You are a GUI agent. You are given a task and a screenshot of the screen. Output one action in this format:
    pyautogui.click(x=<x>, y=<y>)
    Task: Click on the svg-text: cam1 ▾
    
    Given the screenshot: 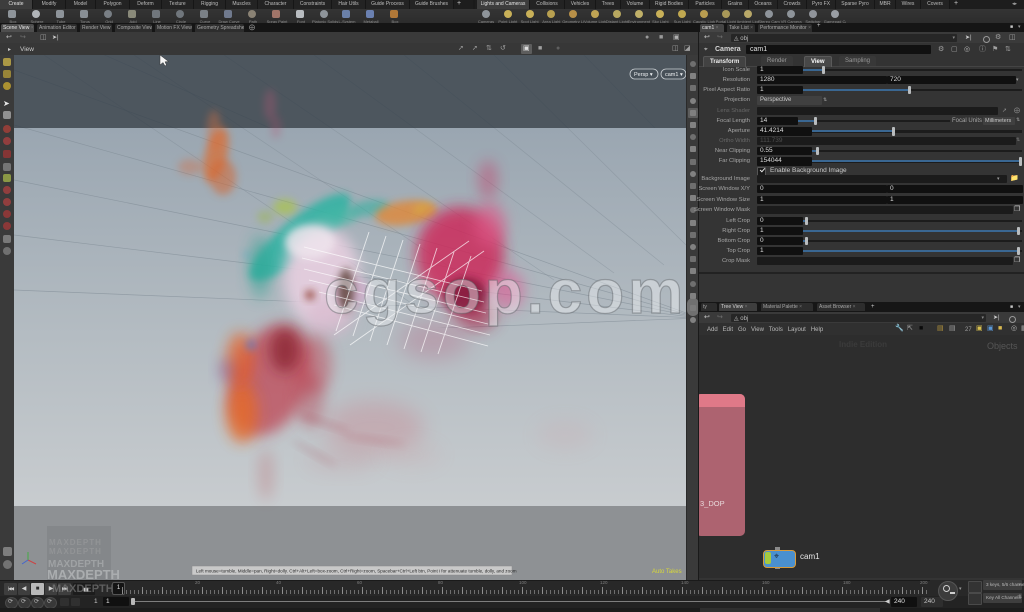 What is the action you would take?
    pyautogui.click(x=674, y=75)
    